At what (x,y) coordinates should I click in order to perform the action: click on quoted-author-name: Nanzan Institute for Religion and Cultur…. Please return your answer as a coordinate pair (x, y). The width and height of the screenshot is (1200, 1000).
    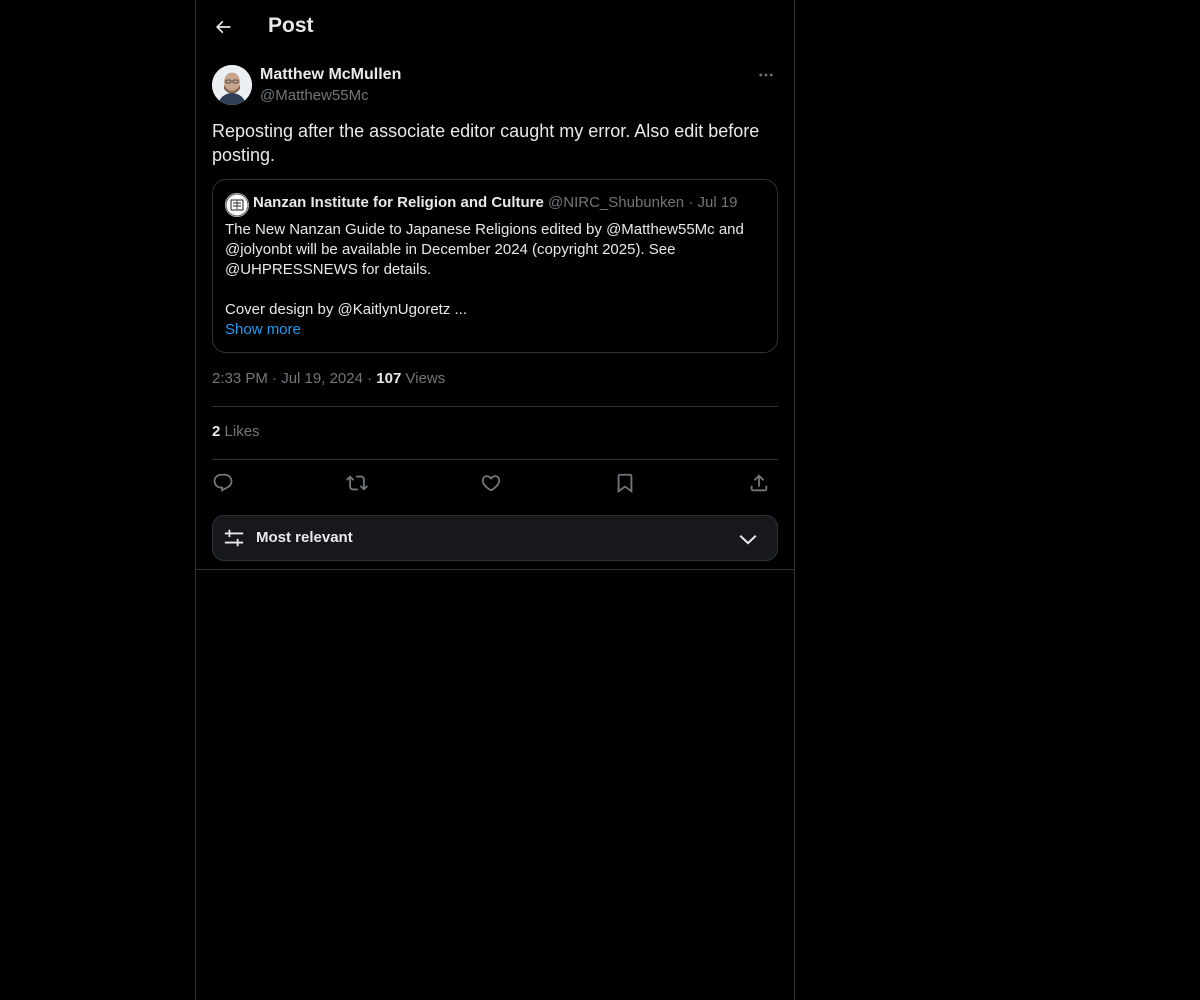
    Looking at the image, I should click on (398, 202).